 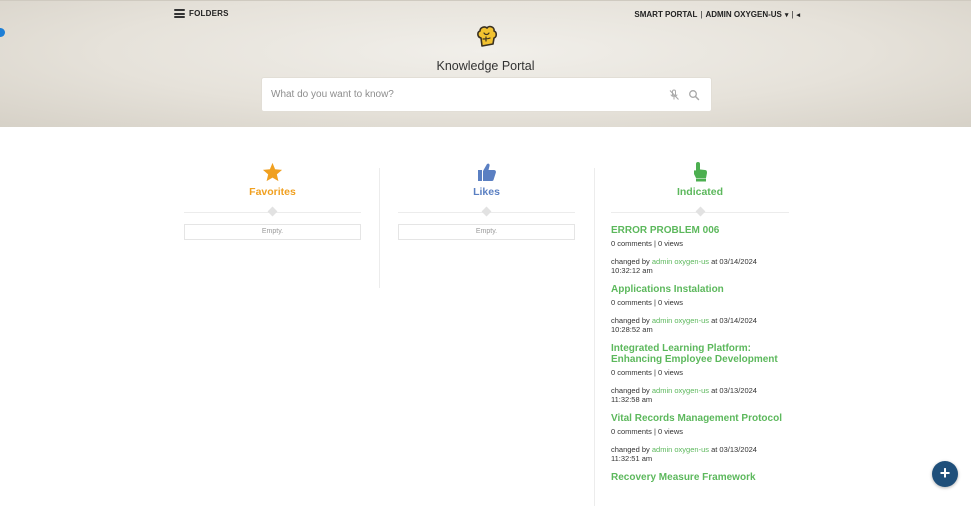 What do you see at coordinates (179, 13) in the screenshot?
I see `hamburger-icon` at bounding box center [179, 13].